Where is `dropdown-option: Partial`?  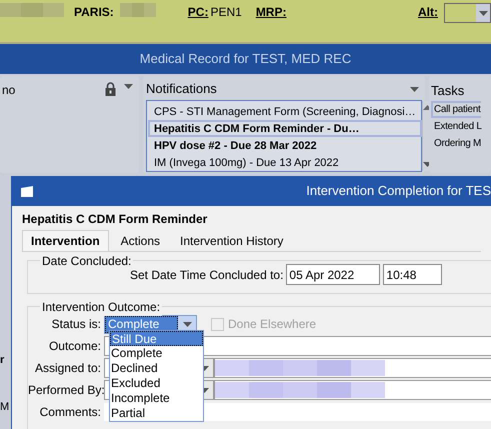 dropdown-option: Partial is located at coordinates (156, 413).